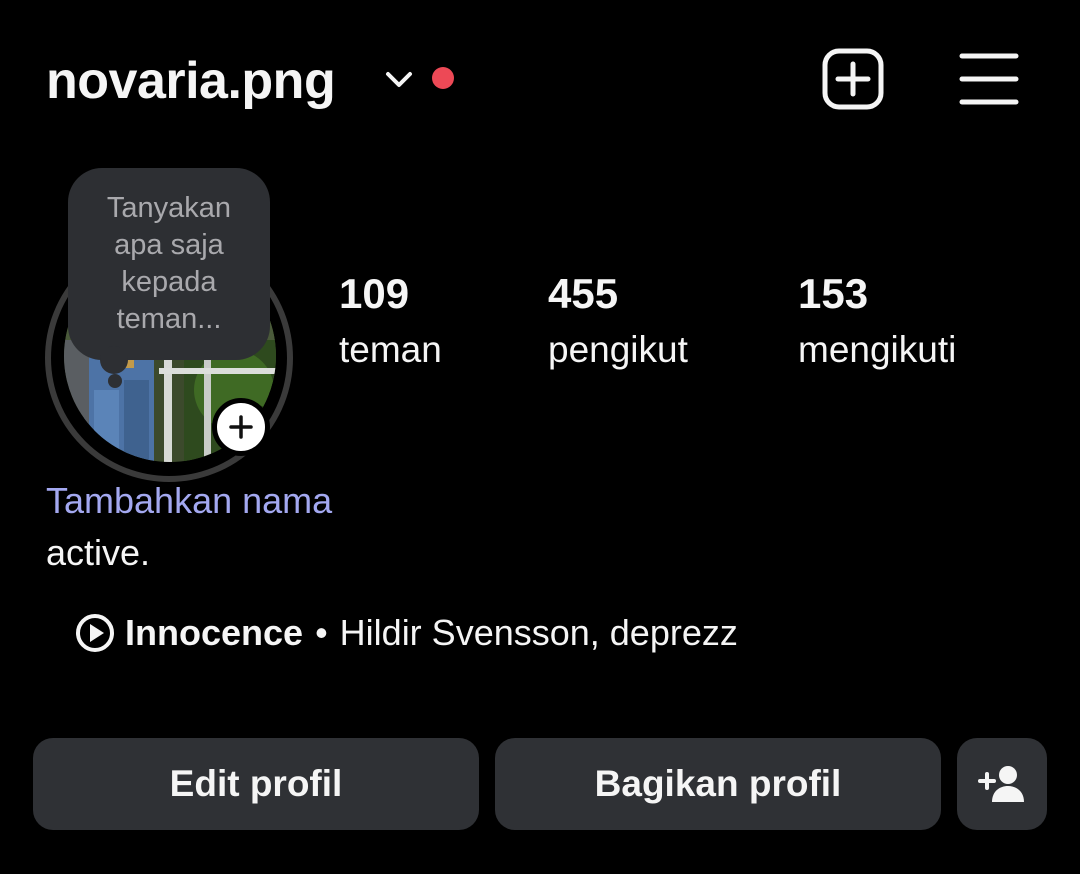 The width and height of the screenshot is (1080, 874). Describe the element at coordinates (877, 322) in the screenshot. I see `stat-following: 153 mengikuti` at that location.